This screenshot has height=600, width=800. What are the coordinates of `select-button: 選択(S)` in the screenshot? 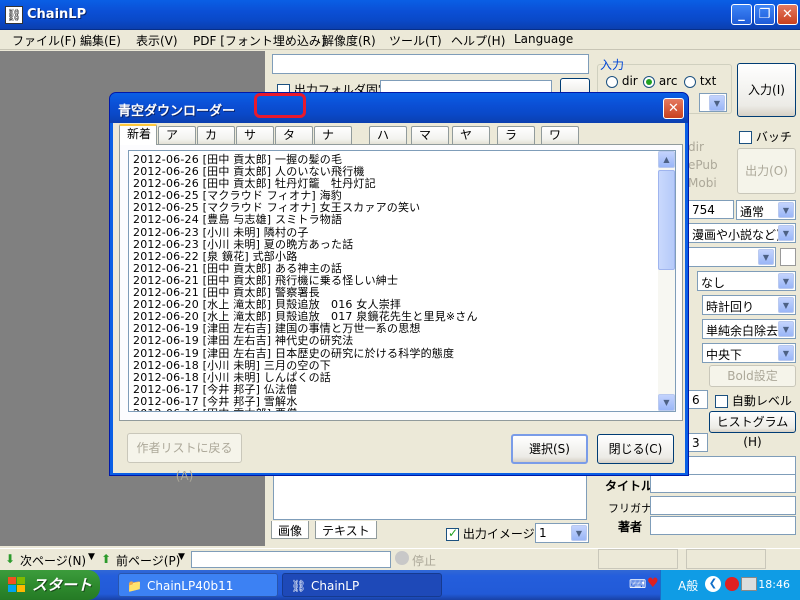 It's located at (549, 449).